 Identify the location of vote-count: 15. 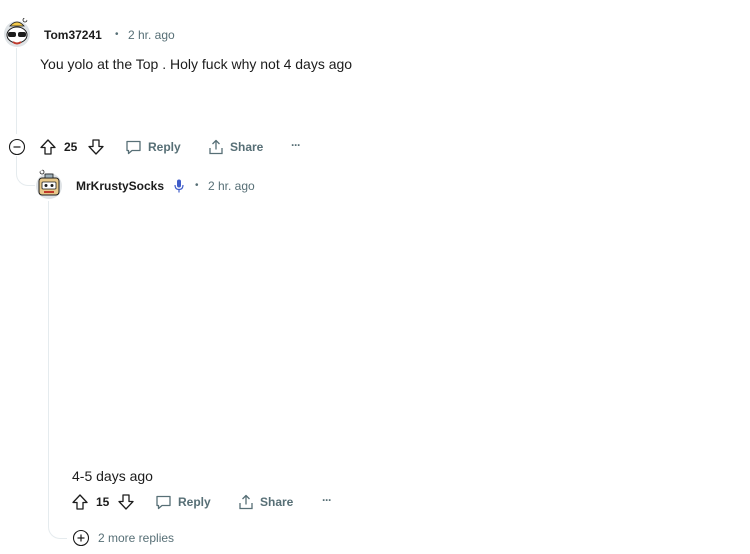
(103, 502).